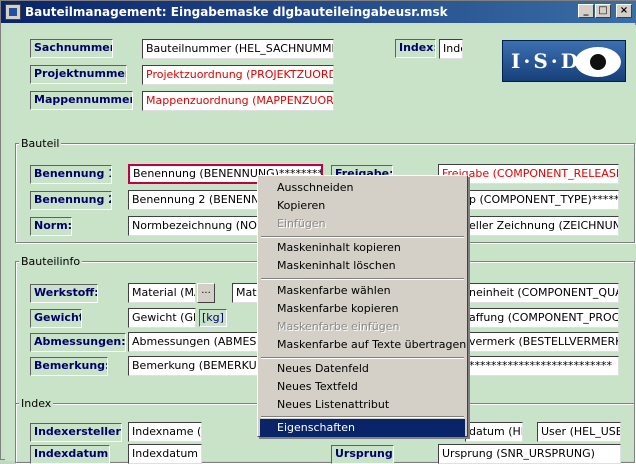 Image resolution: width=636 pixels, height=464 pixels. Describe the element at coordinates (162, 318) in the screenshot. I see `gewicht-field: Gewicht (GE` at that location.